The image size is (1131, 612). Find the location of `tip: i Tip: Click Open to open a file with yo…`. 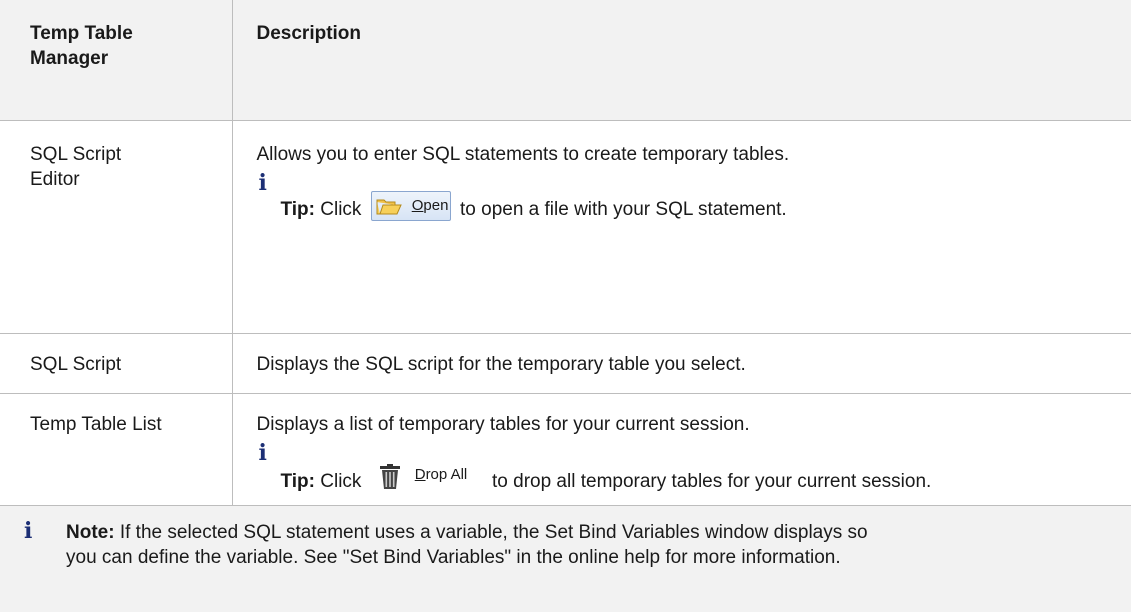

tip: i Tip: Click Open to open a file with yo… is located at coordinates (689, 195).